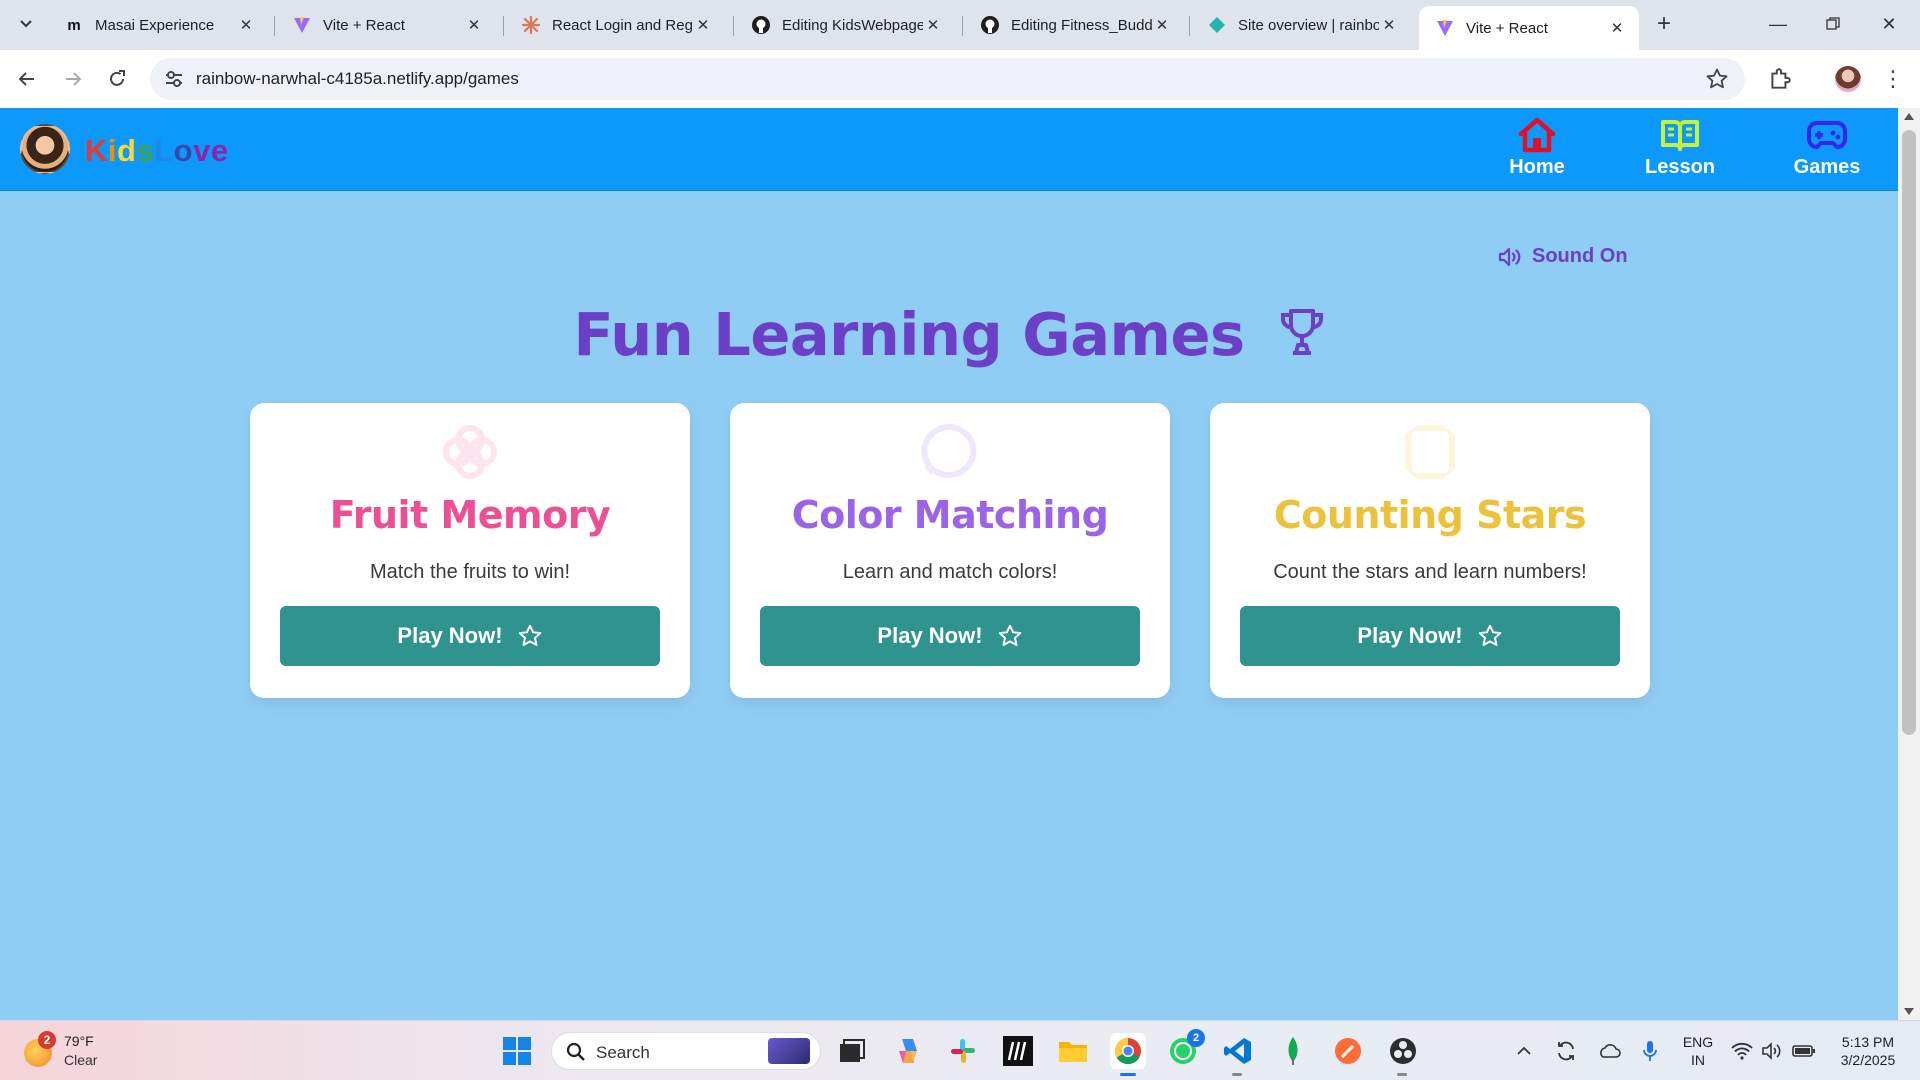 This screenshot has height=1080, width=1920. Describe the element at coordinates (158, 25) in the screenshot. I see `browser-tab: m Masai Experience ✕` at that location.